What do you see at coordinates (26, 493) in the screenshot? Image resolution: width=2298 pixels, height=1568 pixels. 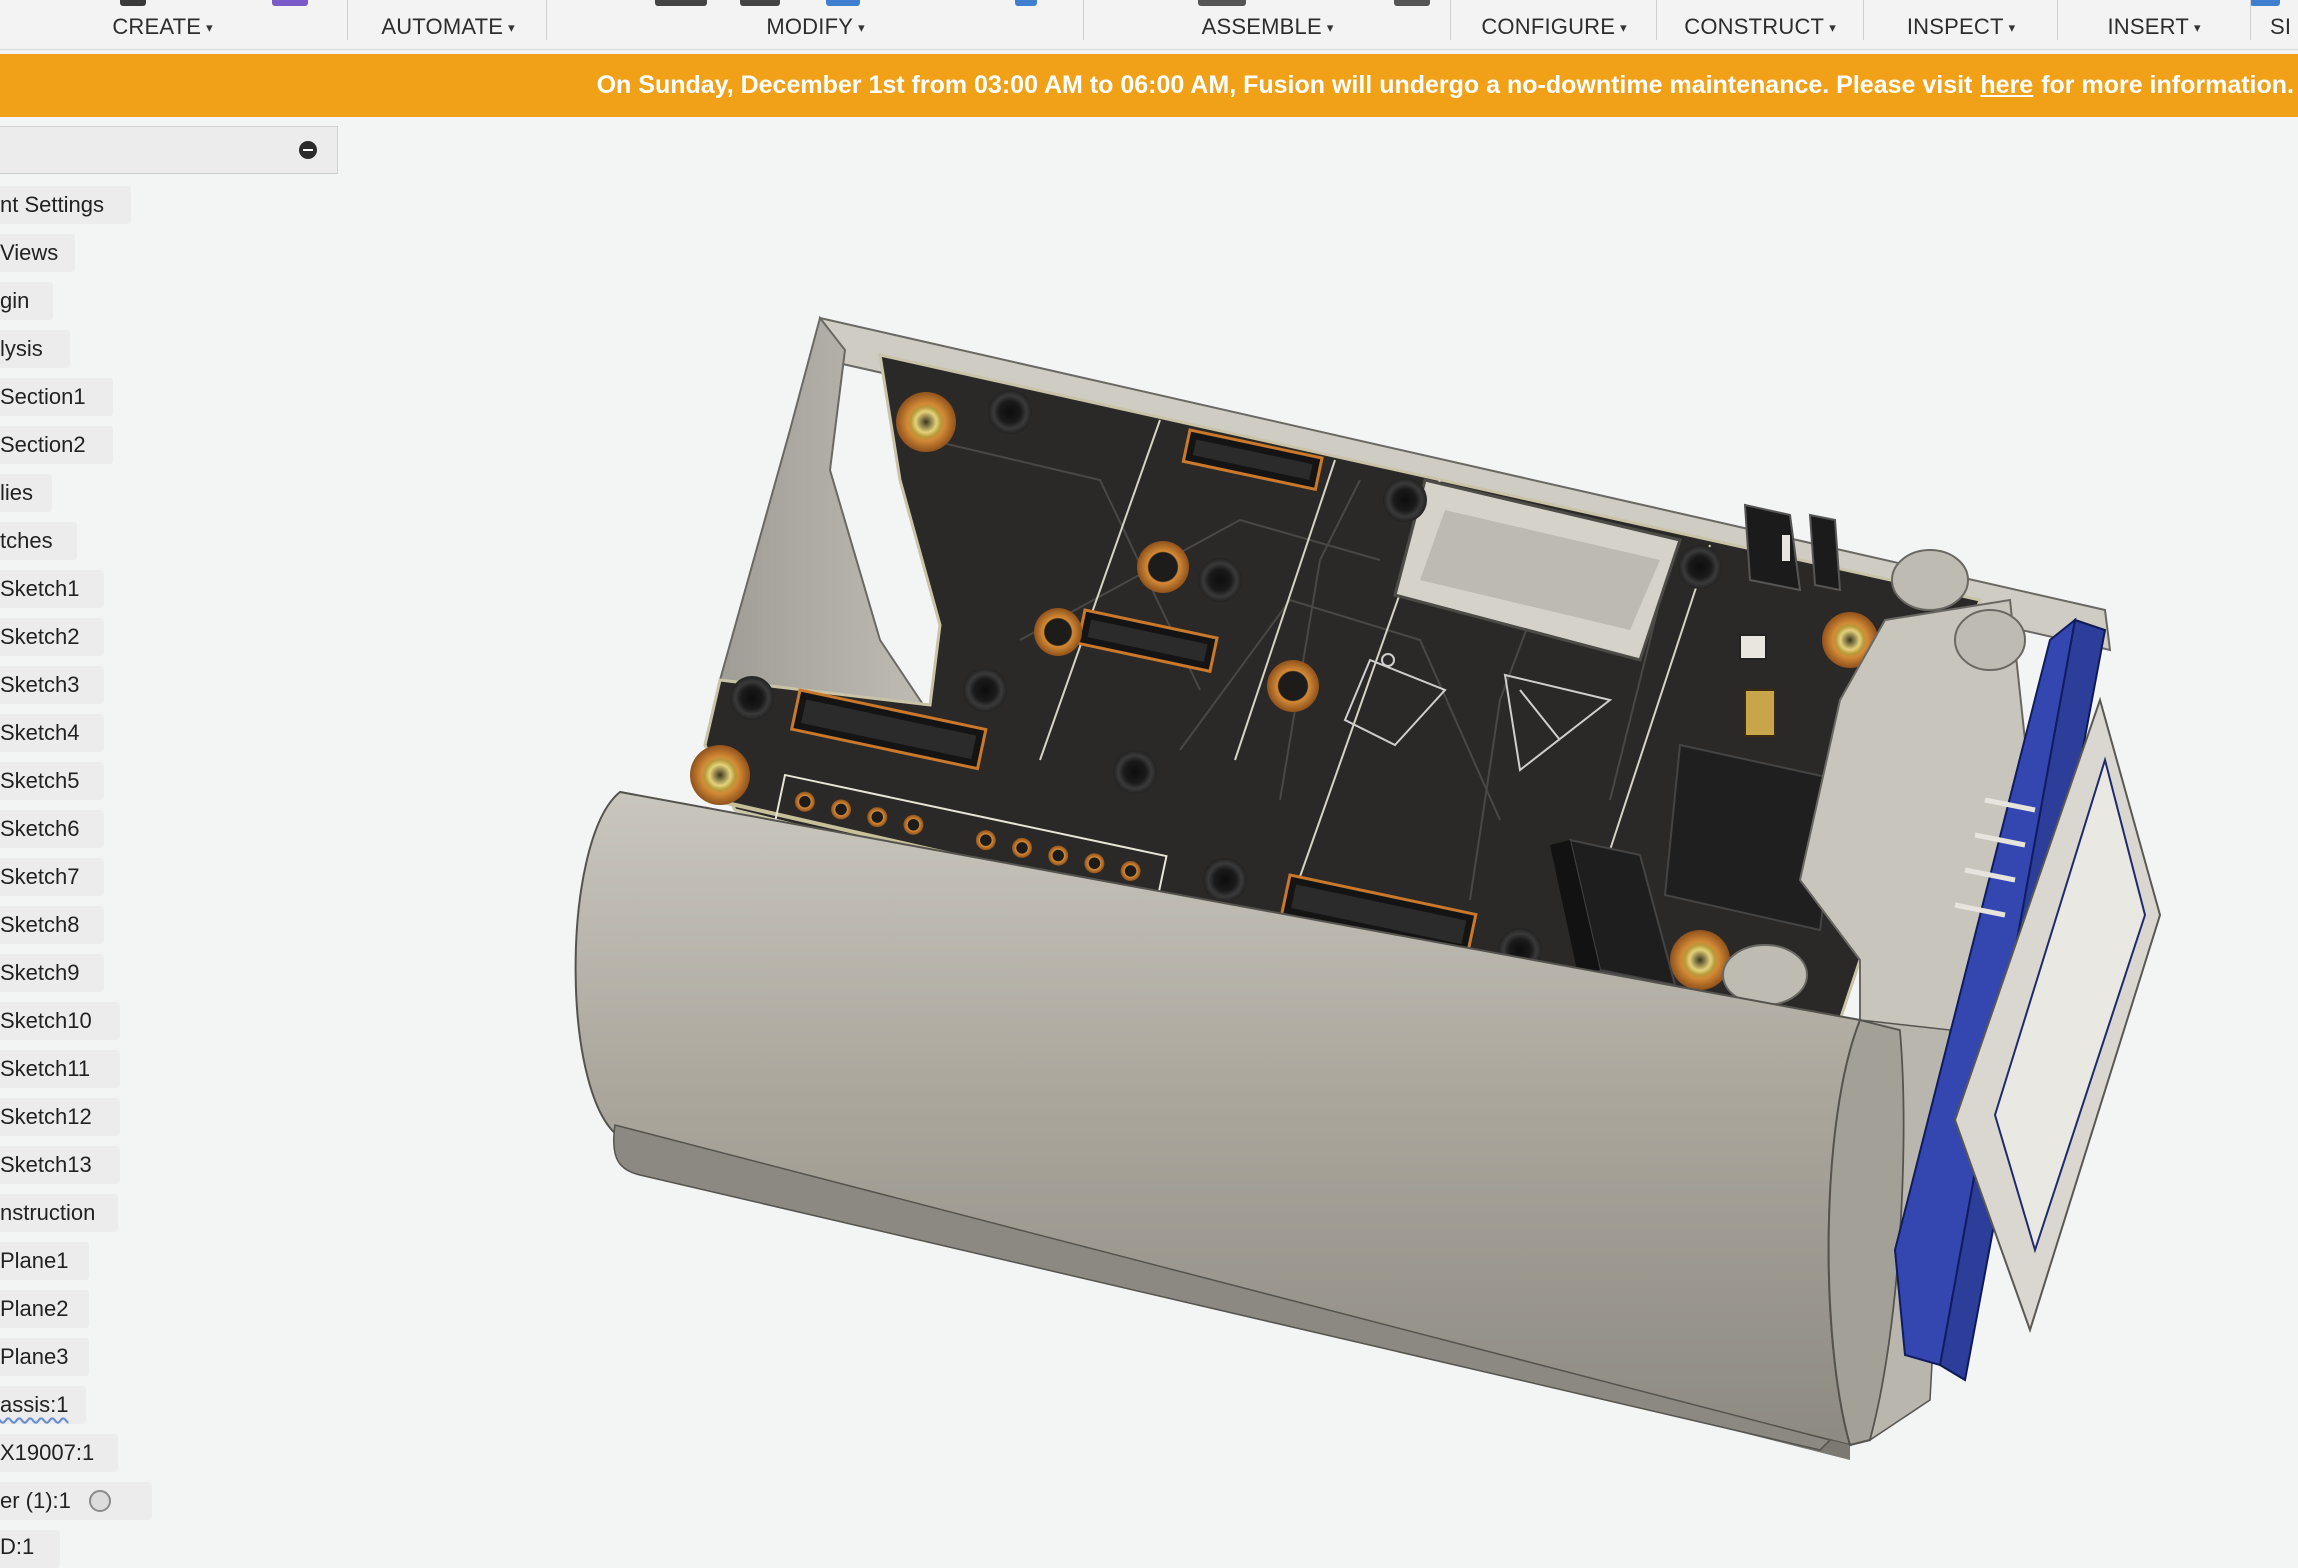 I see `browser-item-bodies: lies` at bounding box center [26, 493].